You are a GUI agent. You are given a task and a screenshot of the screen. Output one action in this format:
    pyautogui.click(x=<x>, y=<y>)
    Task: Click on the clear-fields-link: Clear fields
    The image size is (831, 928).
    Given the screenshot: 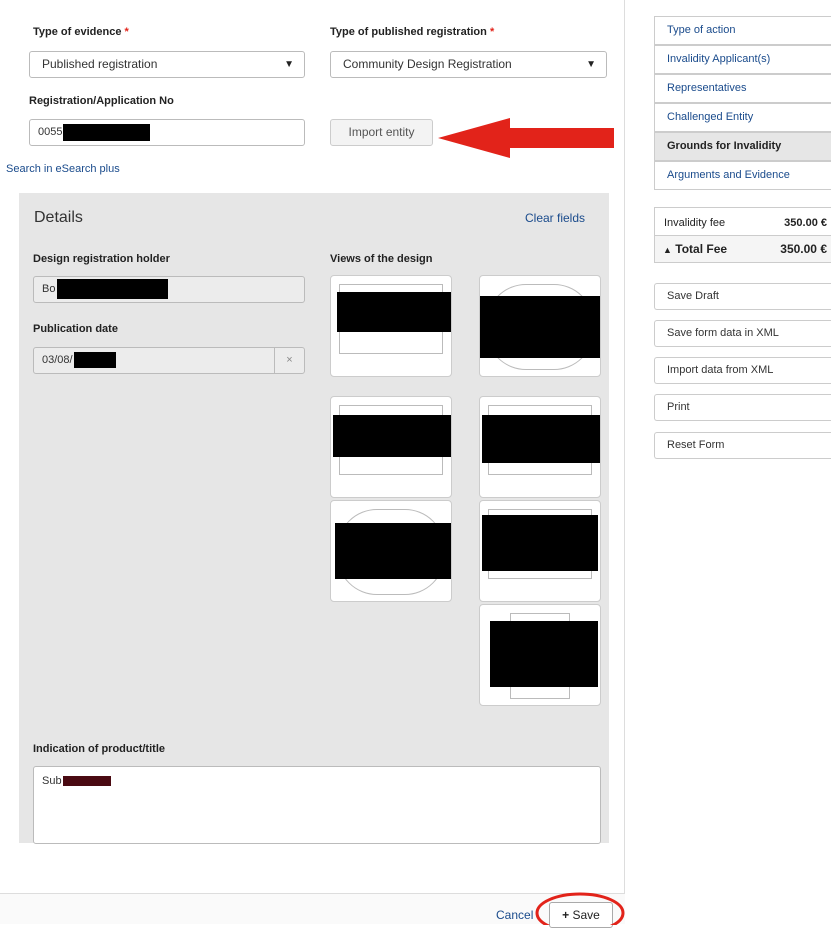 What is the action you would take?
    pyautogui.click(x=555, y=218)
    